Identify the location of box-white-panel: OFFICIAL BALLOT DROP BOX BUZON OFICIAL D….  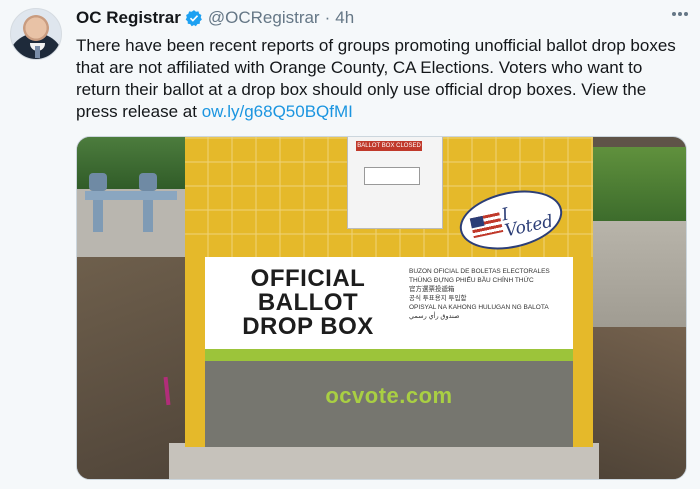
(389, 303).